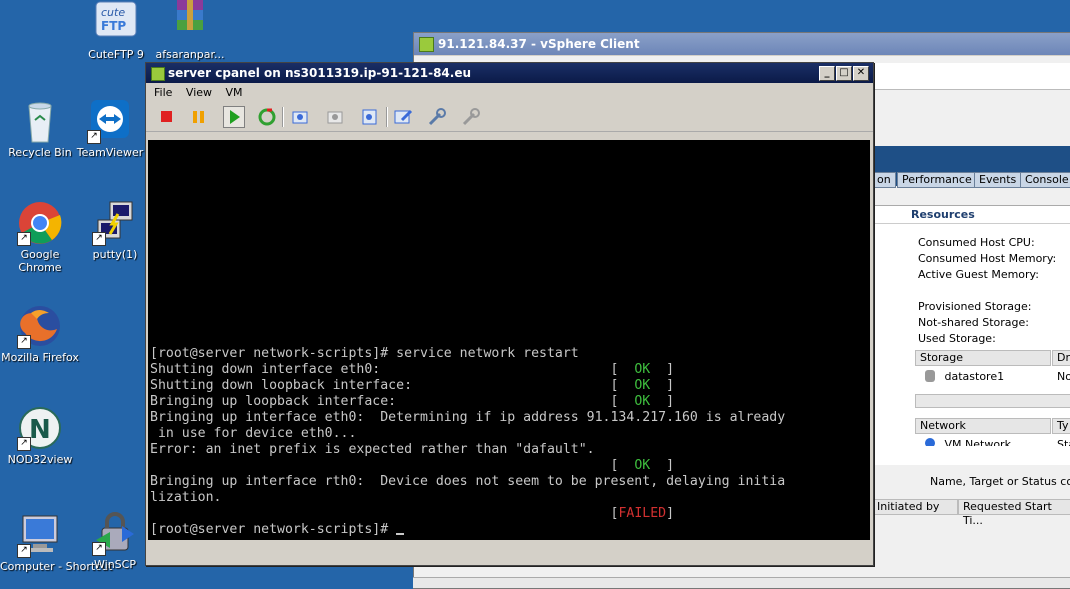 The height and width of the screenshot is (589, 1070). What do you see at coordinates (978, 274) in the screenshot?
I see `resource-label-active-memory: Active Guest Memory:` at bounding box center [978, 274].